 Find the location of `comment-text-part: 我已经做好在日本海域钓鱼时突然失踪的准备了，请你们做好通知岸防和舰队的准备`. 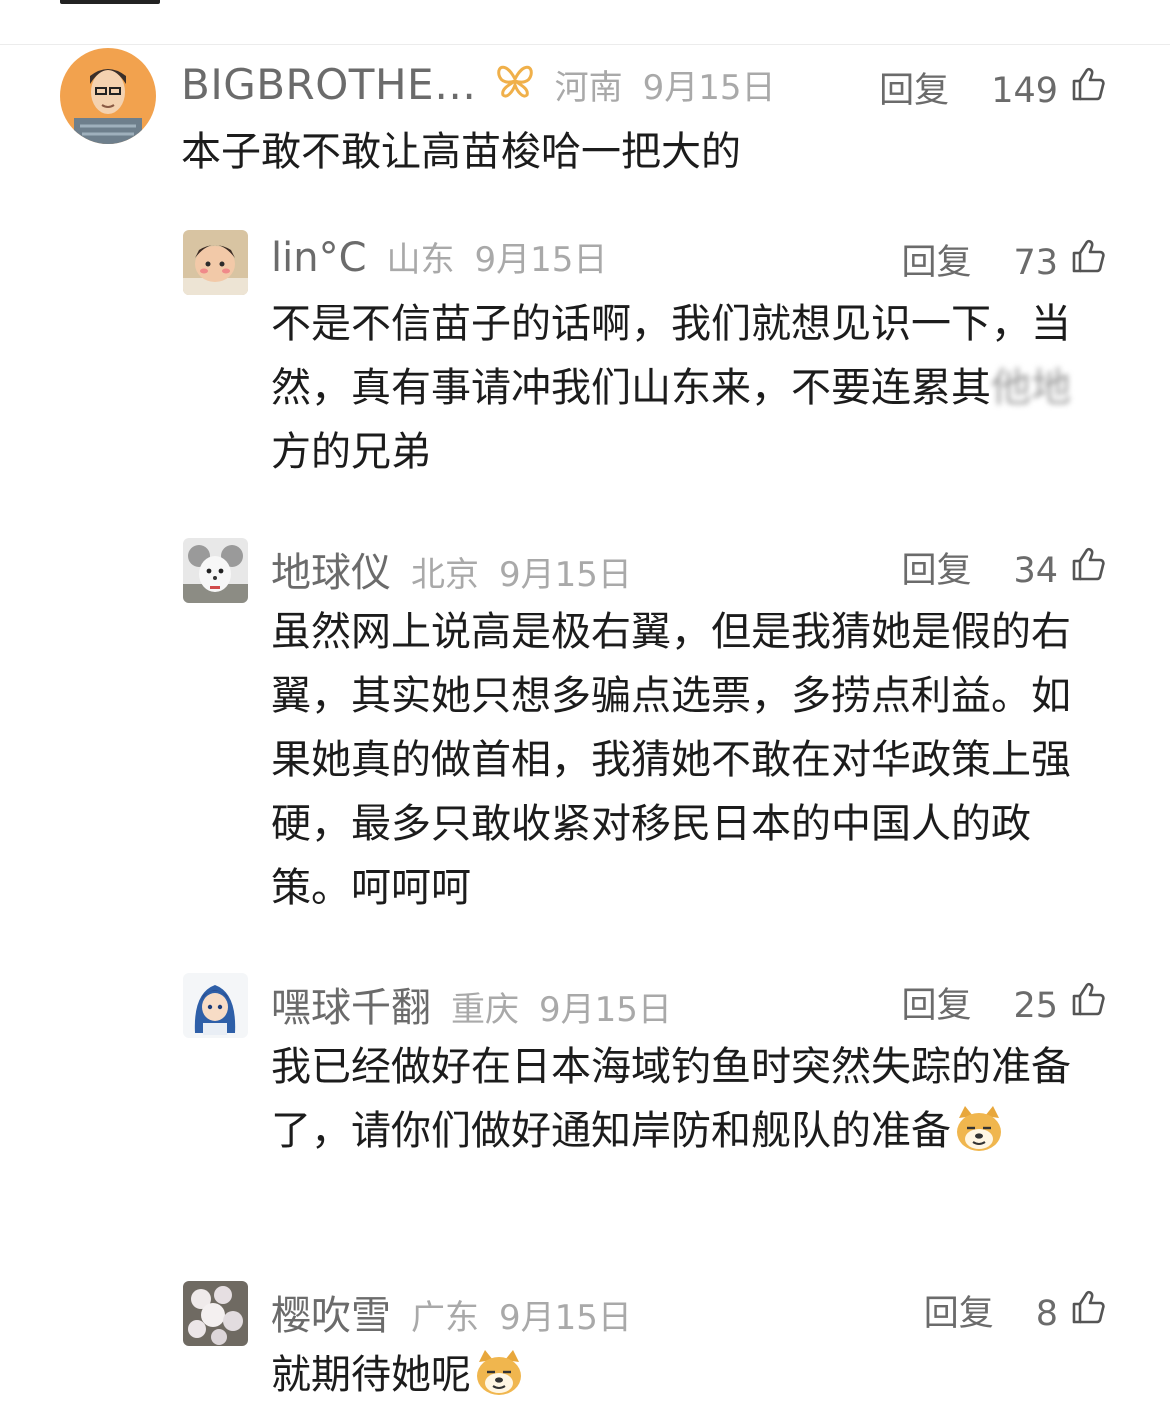

comment-text-part: 我已经做好在日本海域钓鱼时突然失踪的准备了，请你们做好通知岸防和舰队的准备 is located at coordinates (671, 1099).